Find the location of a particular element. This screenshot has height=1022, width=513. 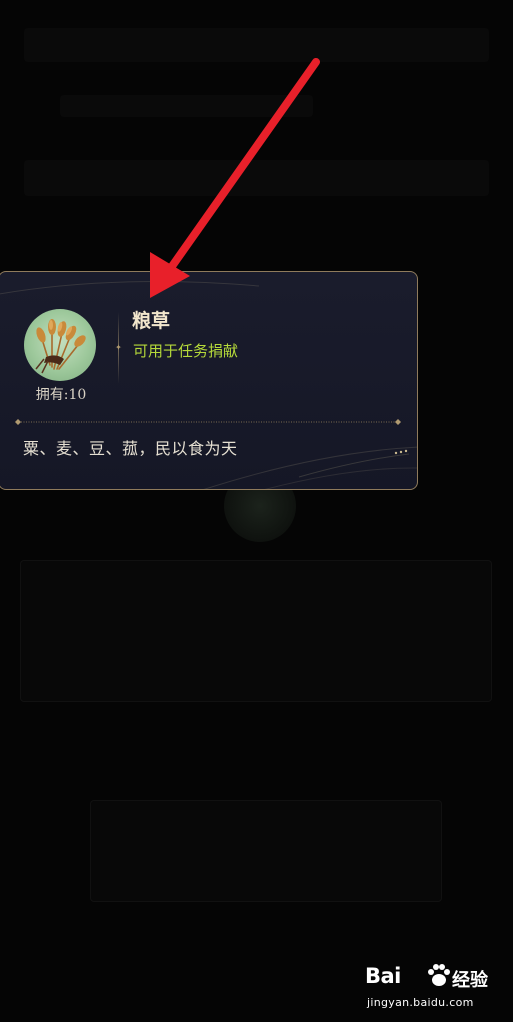

bg-header is located at coordinates (256, 45).